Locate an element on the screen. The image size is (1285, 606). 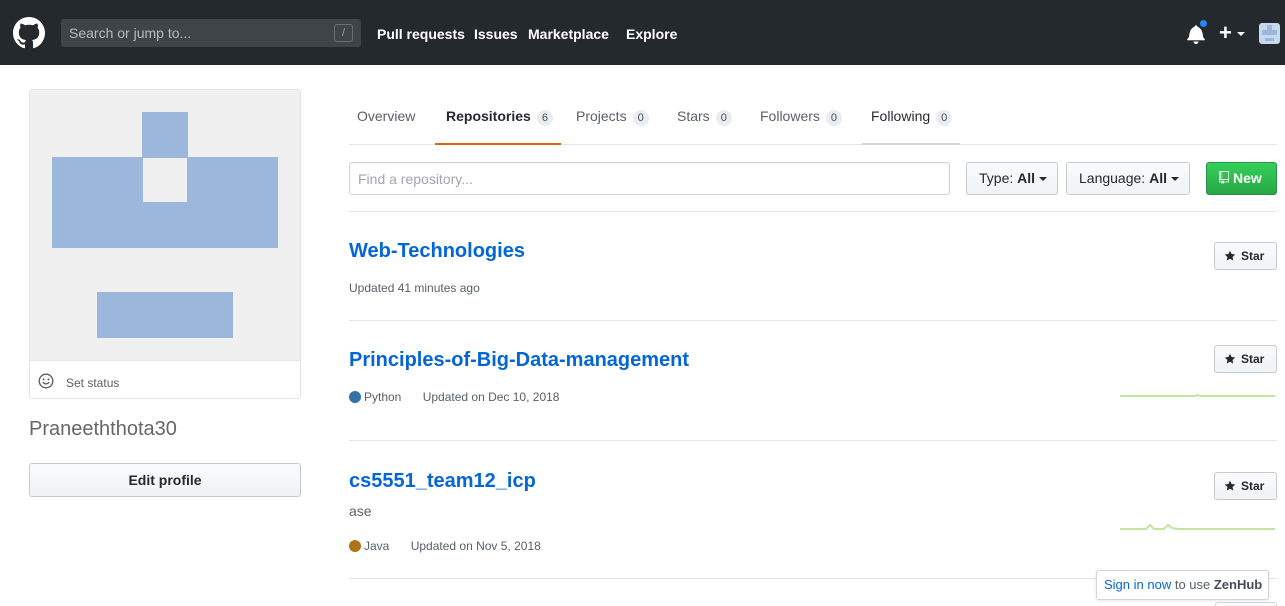
smiley-icon is located at coordinates (46, 381).